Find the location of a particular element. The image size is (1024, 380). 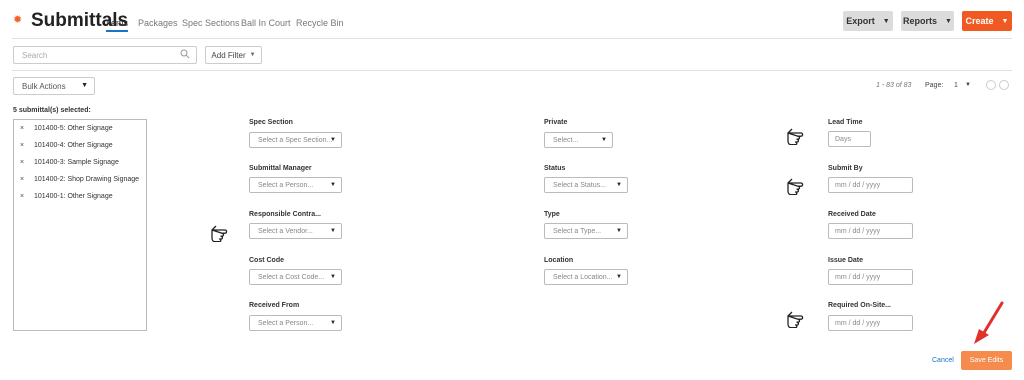

submit-by-placeholder: mm / dd / yyyy is located at coordinates (858, 185).